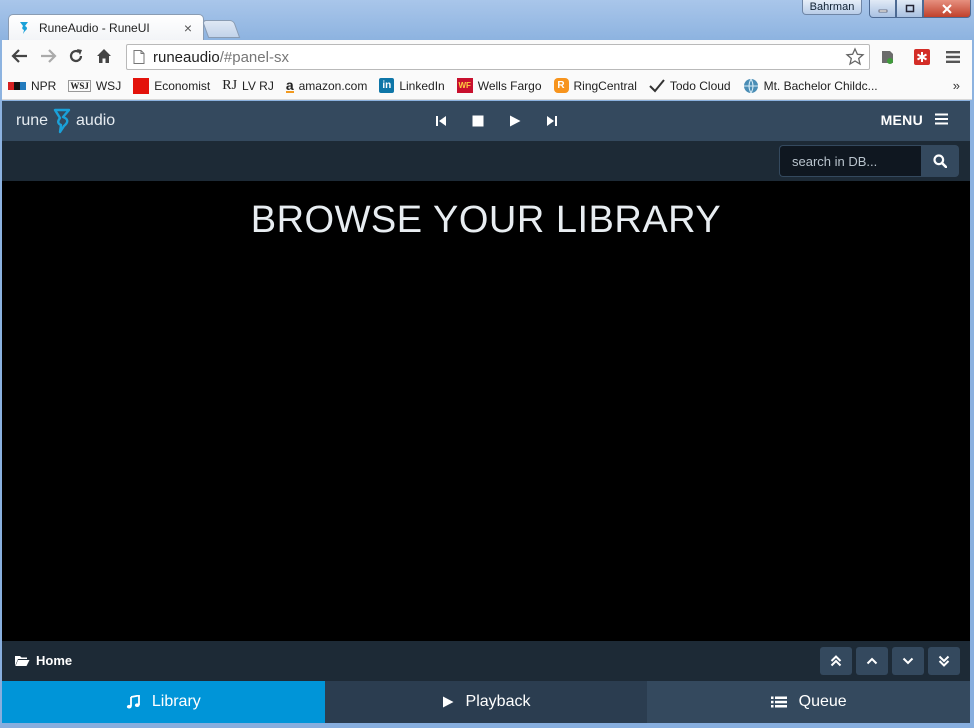 The width and height of the screenshot is (974, 728). I want to click on bookmark-label: WSJ, so click(108, 85).